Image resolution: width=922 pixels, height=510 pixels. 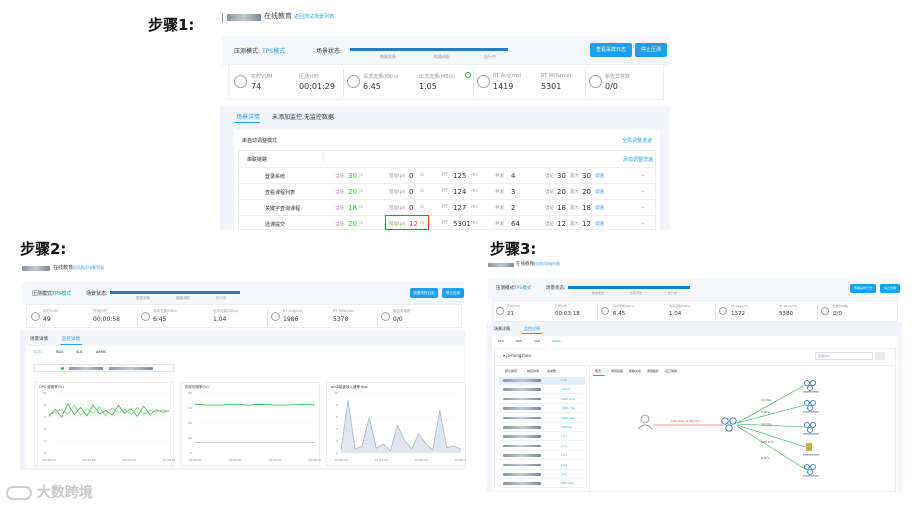 What do you see at coordinates (507, 76) in the screenshot?
I see `metric-label-rtavg: RT Avg(ms)` at bounding box center [507, 76].